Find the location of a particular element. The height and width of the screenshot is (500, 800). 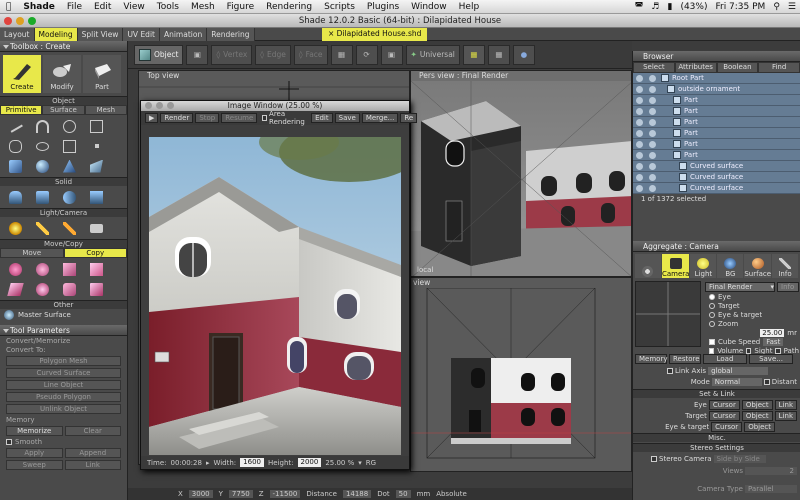

tool-curve is located at coordinates (42, 126).